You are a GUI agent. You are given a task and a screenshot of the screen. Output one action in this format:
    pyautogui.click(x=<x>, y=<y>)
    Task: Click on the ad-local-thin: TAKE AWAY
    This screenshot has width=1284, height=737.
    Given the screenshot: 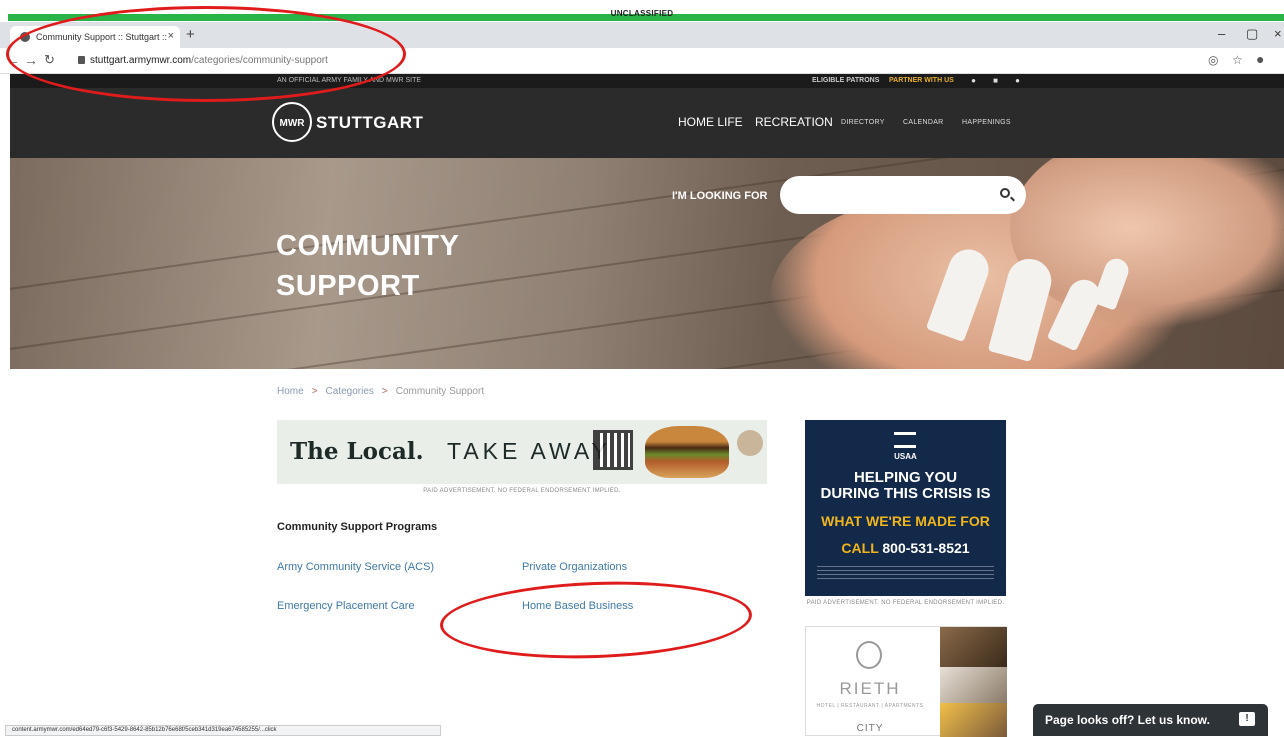 What is the action you would take?
    pyautogui.click(x=529, y=451)
    